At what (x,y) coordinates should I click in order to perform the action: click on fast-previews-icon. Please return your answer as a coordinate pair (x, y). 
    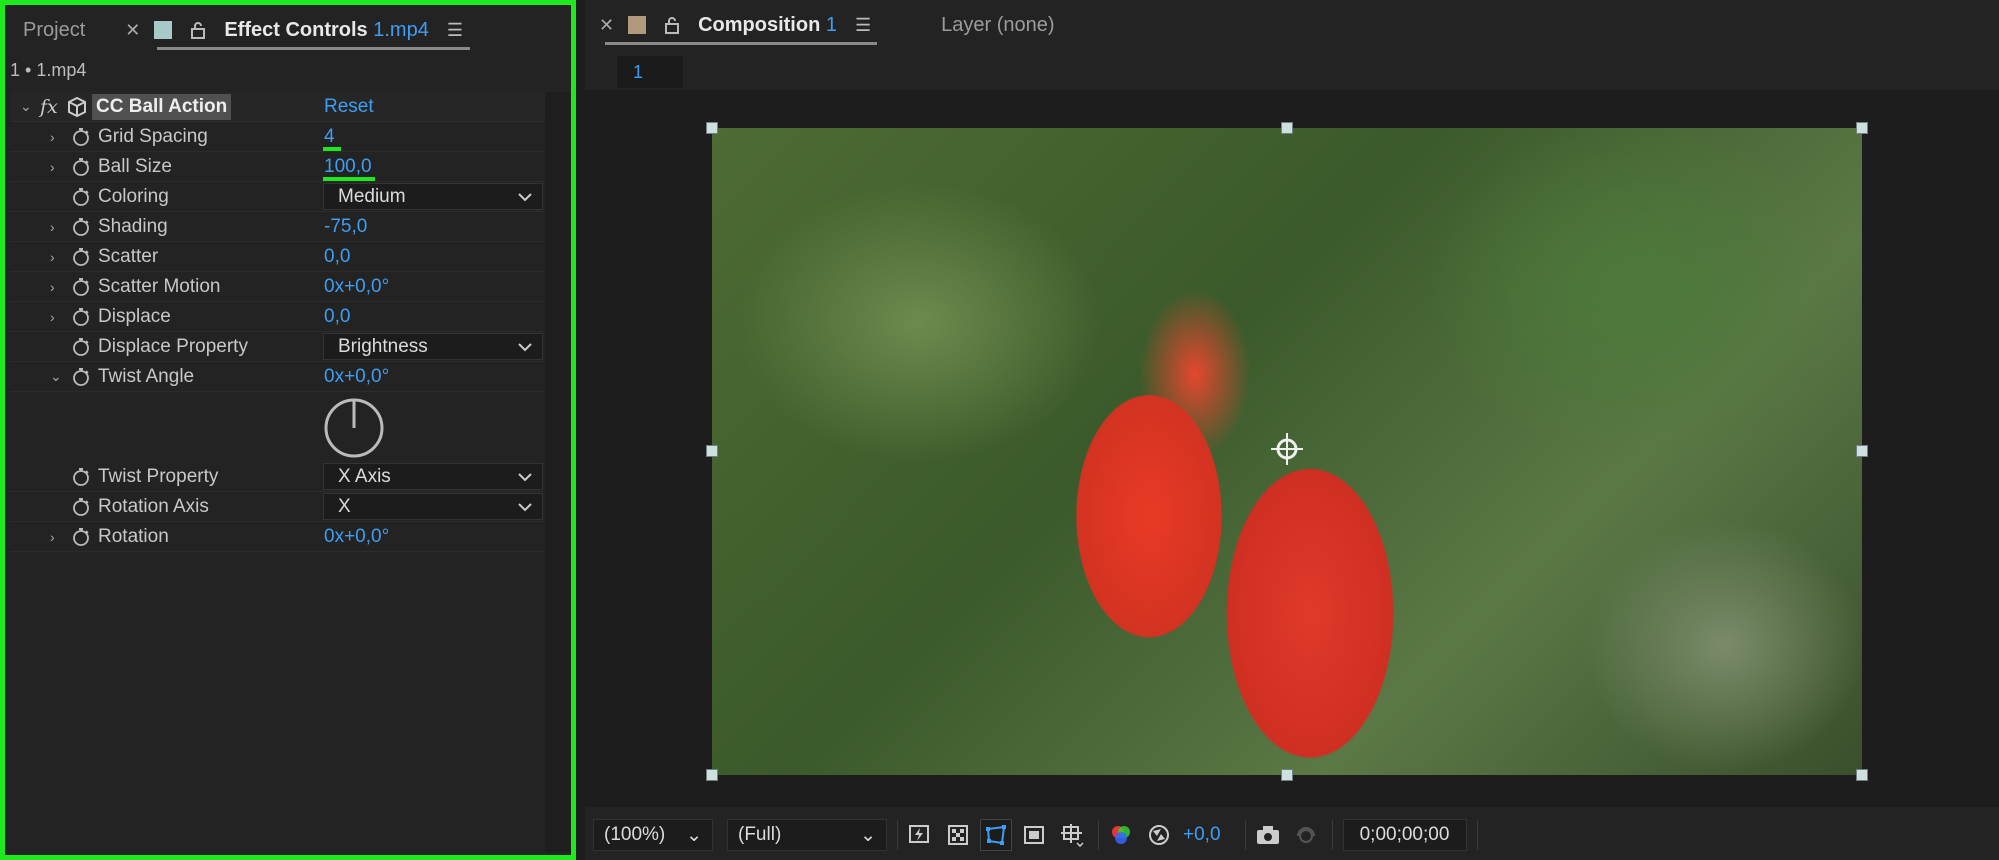
    Looking at the image, I should click on (920, 835).